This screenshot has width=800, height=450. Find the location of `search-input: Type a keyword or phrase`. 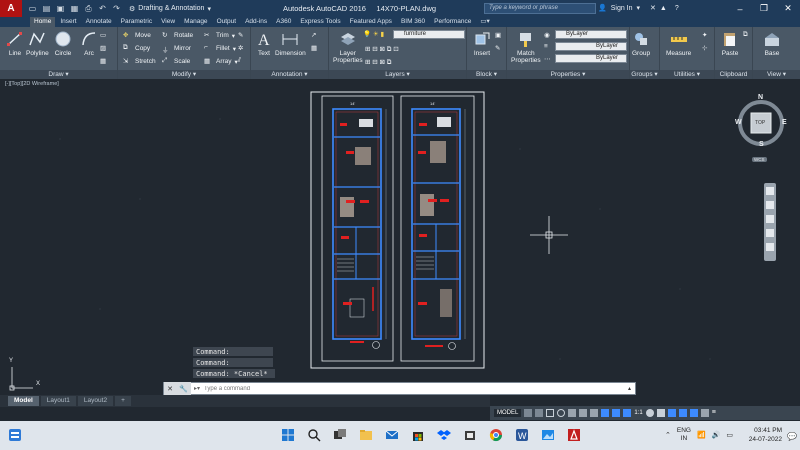

search-input: Type a keyword or phrase is located at coordinates (540, 8).